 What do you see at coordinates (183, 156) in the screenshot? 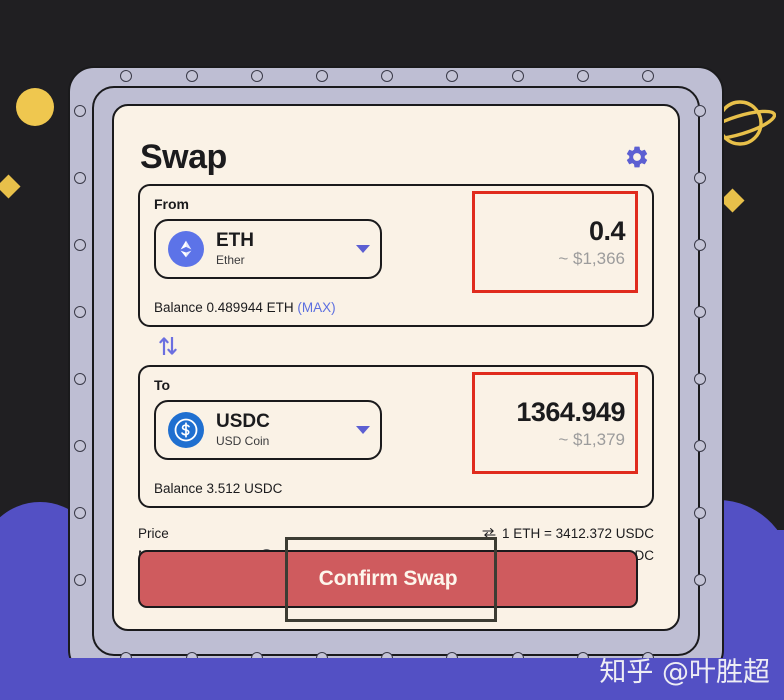
I see `page-title: Swap` at bounding box center [183, 156].